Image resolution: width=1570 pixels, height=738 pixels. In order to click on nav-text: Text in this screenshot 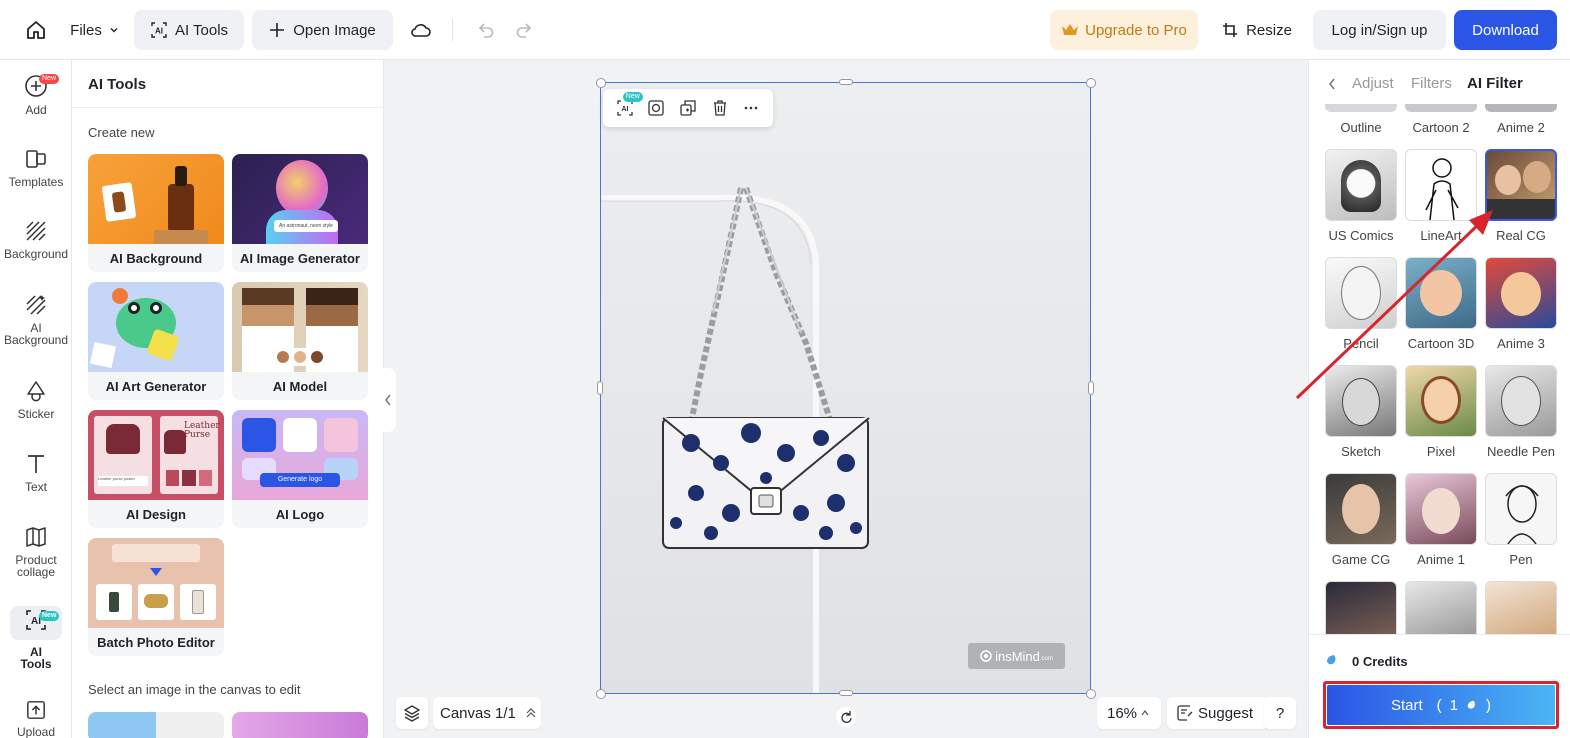, I will do `click(36, 473)`.